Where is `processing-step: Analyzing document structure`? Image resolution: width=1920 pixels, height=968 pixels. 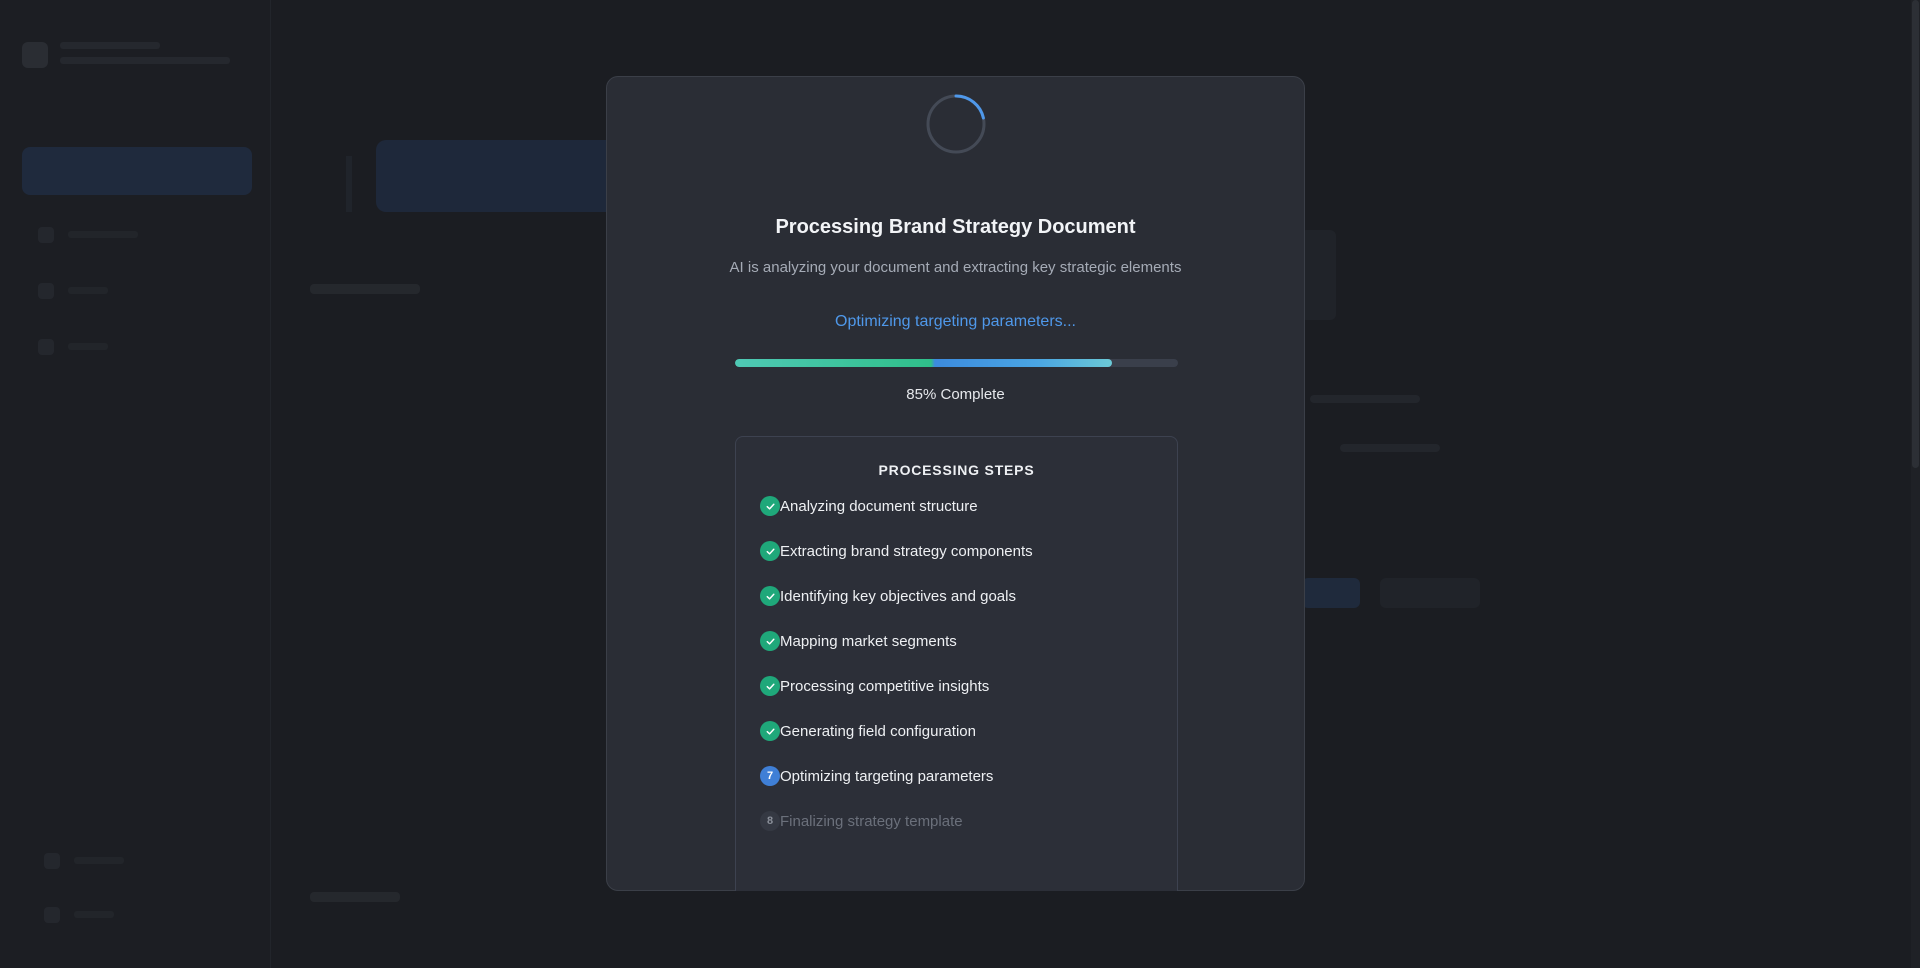
processing-step: Analyzing document structure is located at coordinates (869, 506).